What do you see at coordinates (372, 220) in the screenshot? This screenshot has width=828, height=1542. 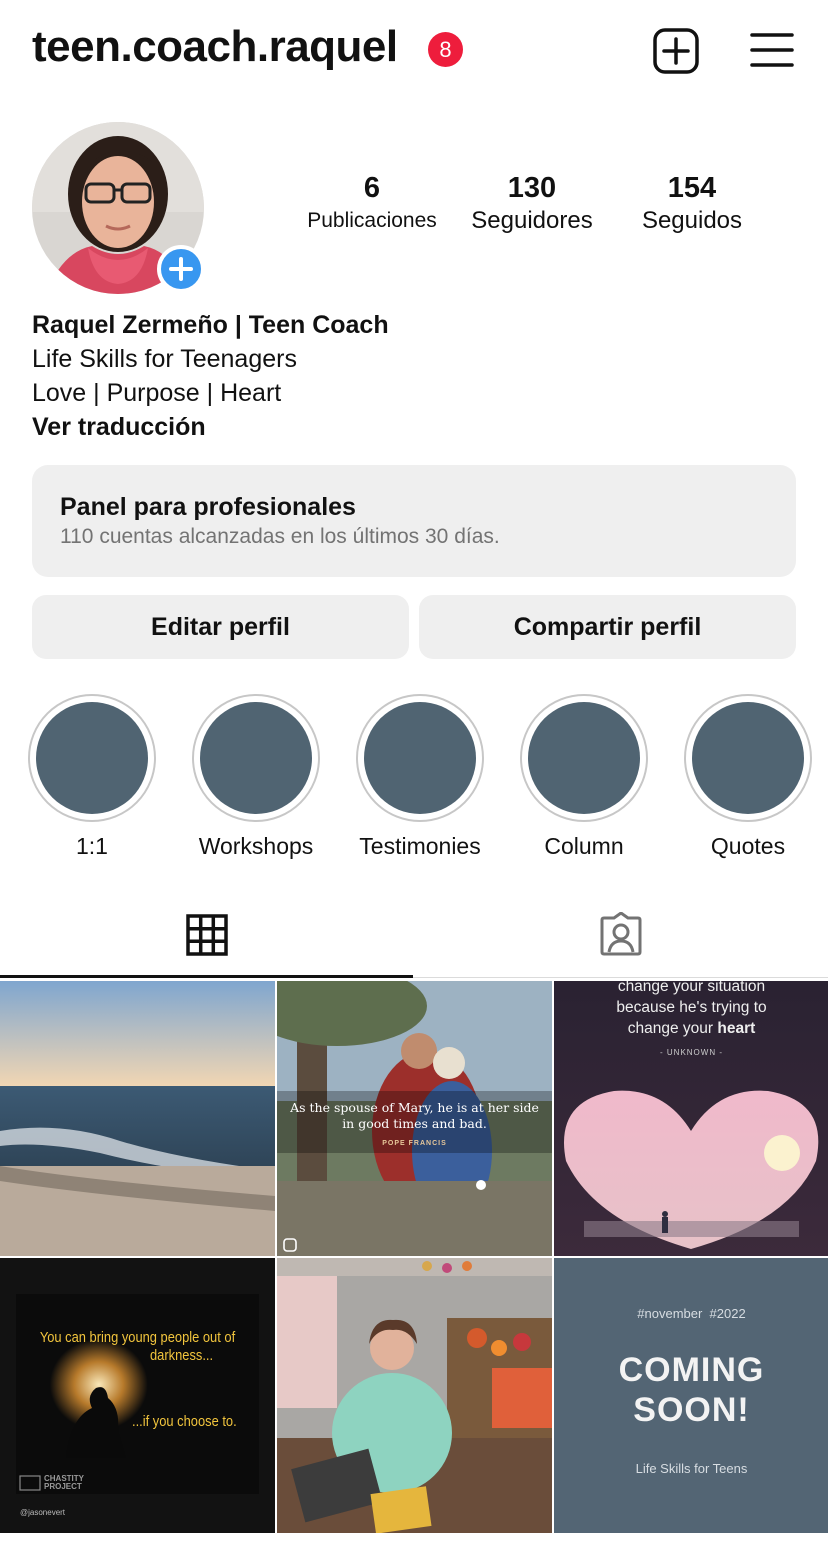 I see `posts-label: Publicaciones` at bounding box center [372, 220].